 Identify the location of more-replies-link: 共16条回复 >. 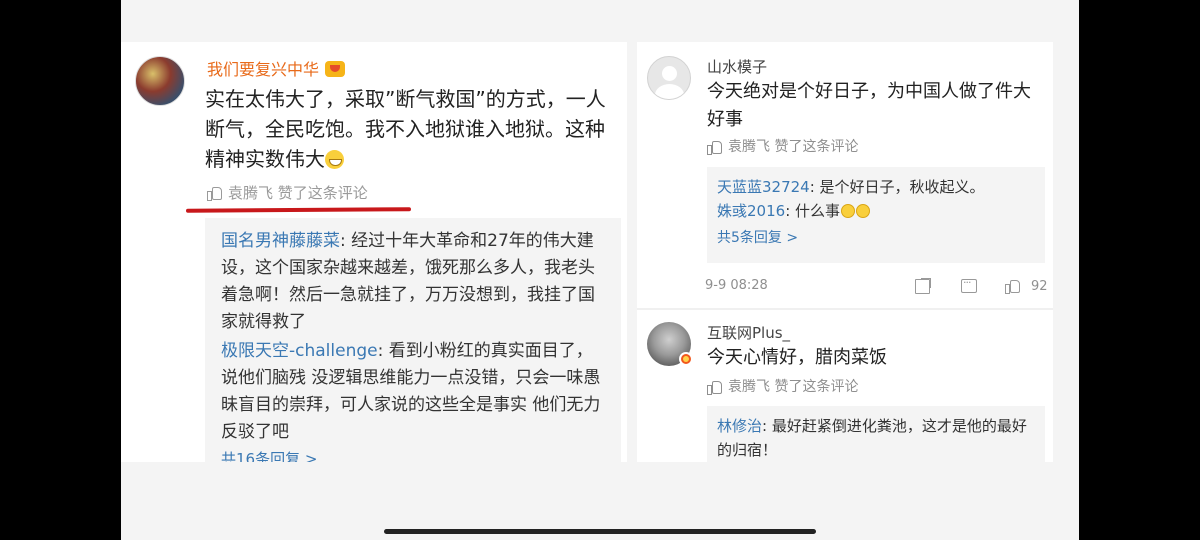
(413, 455).